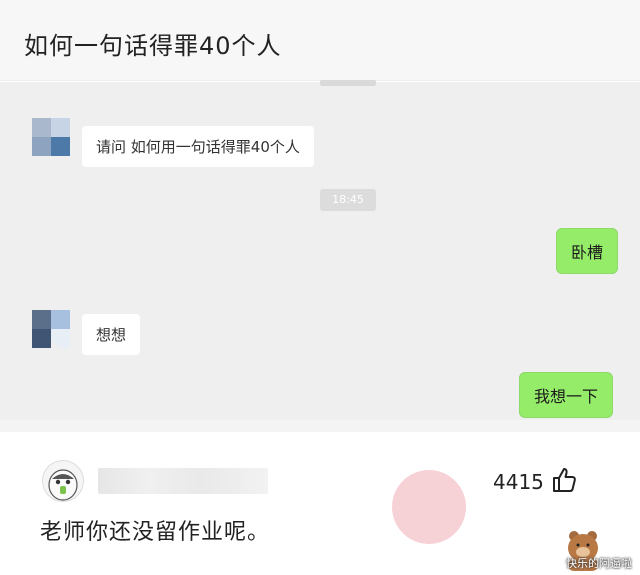  What do you see at coordinates (63, 481) in the screenshot?
I see `avatar-icon` at bounding box center [63, 481].